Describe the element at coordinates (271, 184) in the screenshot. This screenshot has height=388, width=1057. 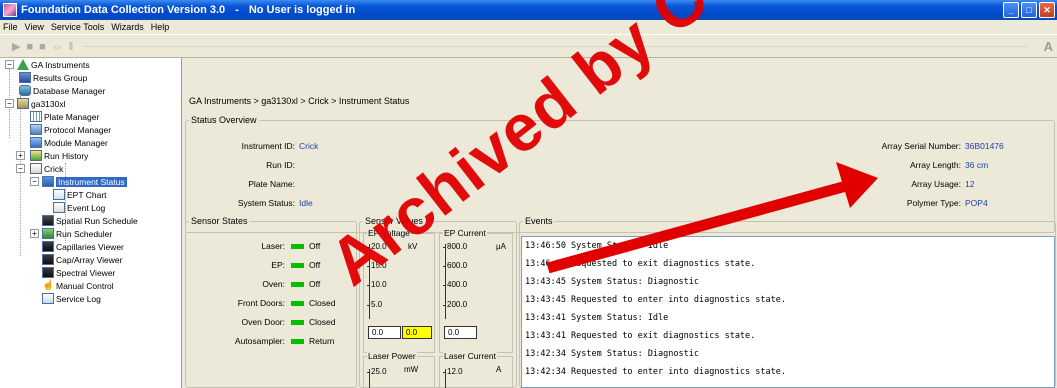
I see `plate-name-label: Plate Name:` at that location.